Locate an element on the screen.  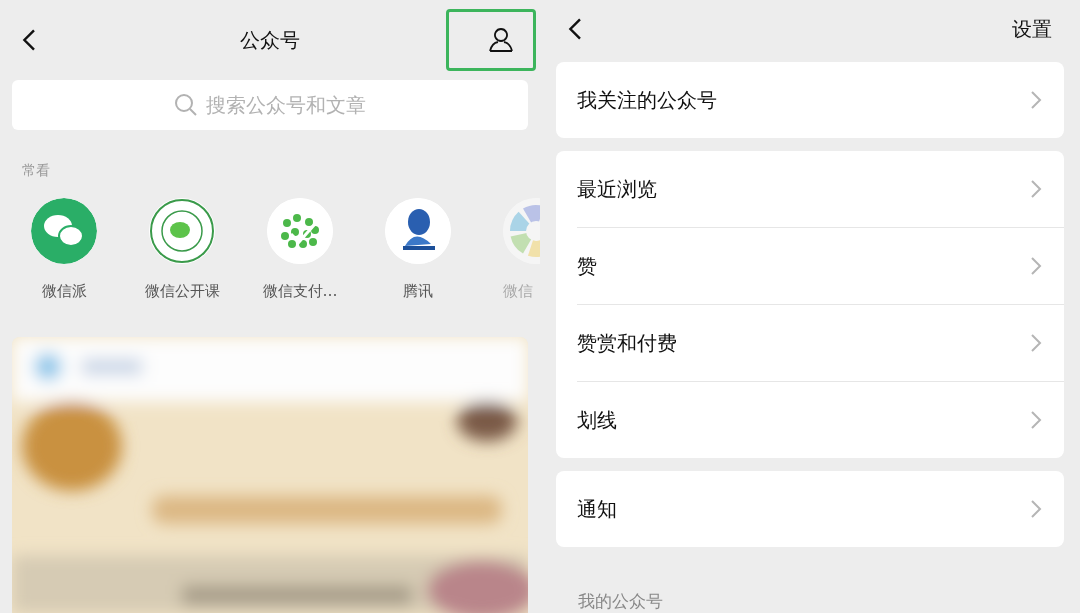
menu-item: 赞赏和付费 is located at coordinates (820, 342).